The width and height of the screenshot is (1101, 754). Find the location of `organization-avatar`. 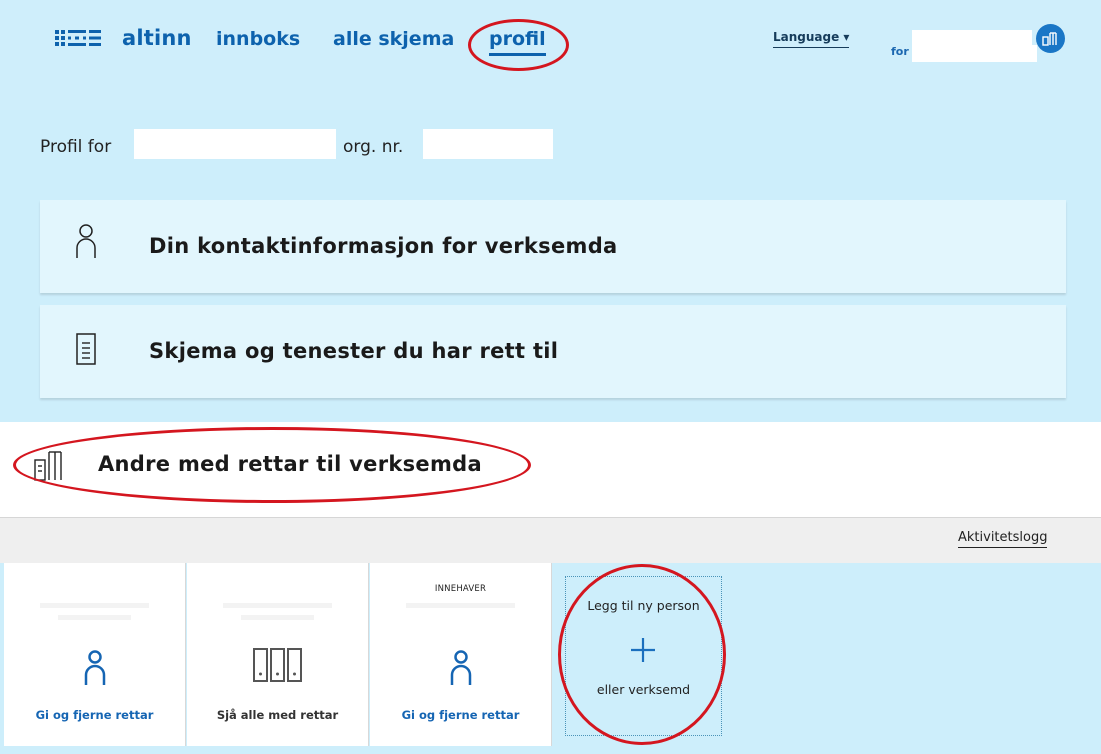

organization-avatar is located at coordinates (1050, 38).